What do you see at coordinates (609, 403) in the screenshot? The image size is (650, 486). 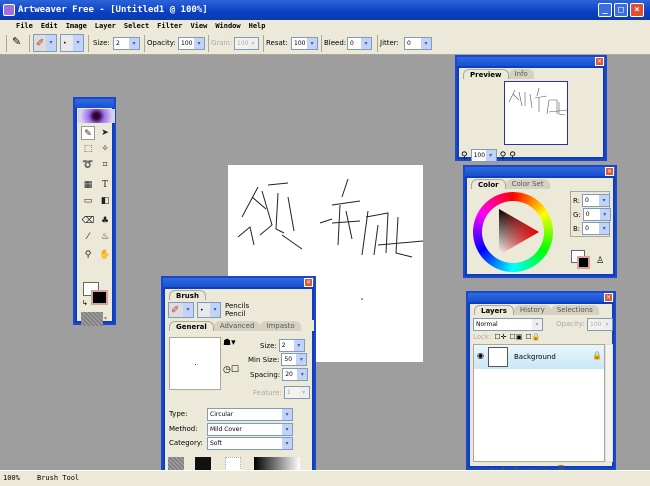 I see `layers-scrollbar` at bounding box center [609, 403].